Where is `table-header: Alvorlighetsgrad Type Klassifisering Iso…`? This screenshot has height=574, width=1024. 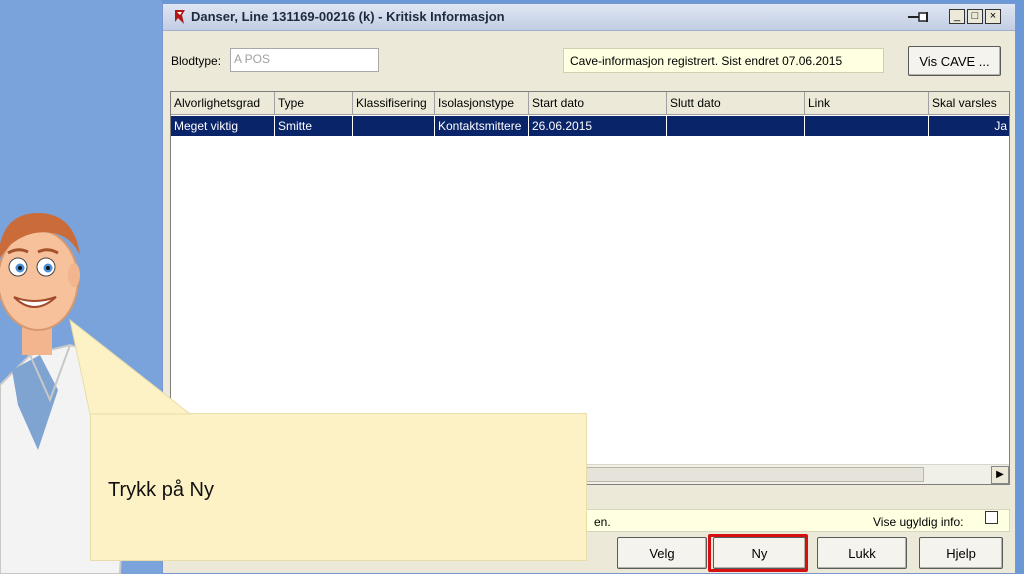 table-header: Alvorlighetsgrad Type Klassifisering Iso… is located at coordinates (590, 104).